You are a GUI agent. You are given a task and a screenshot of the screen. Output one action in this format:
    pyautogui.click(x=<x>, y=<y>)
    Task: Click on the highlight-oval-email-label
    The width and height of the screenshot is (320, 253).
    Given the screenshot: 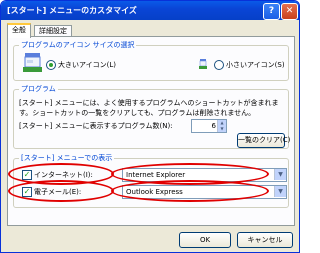 What is the action you would take?
    pyautogui.click(x=61, y=191)
    